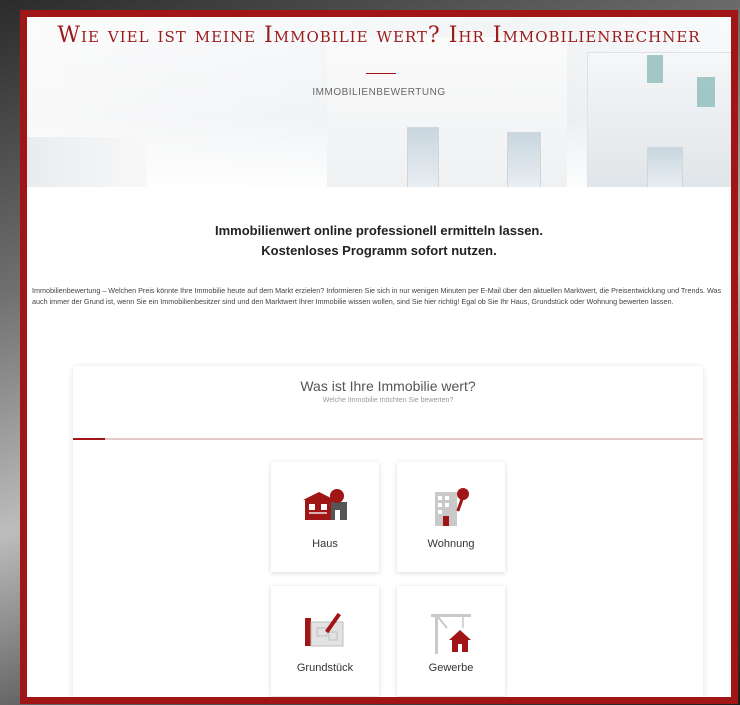 The image size is (740, 705). What do you see at coordinates (325, 668) in the screenshot?
I see `option-label: Grundstück` at bounding box center [325, 668].